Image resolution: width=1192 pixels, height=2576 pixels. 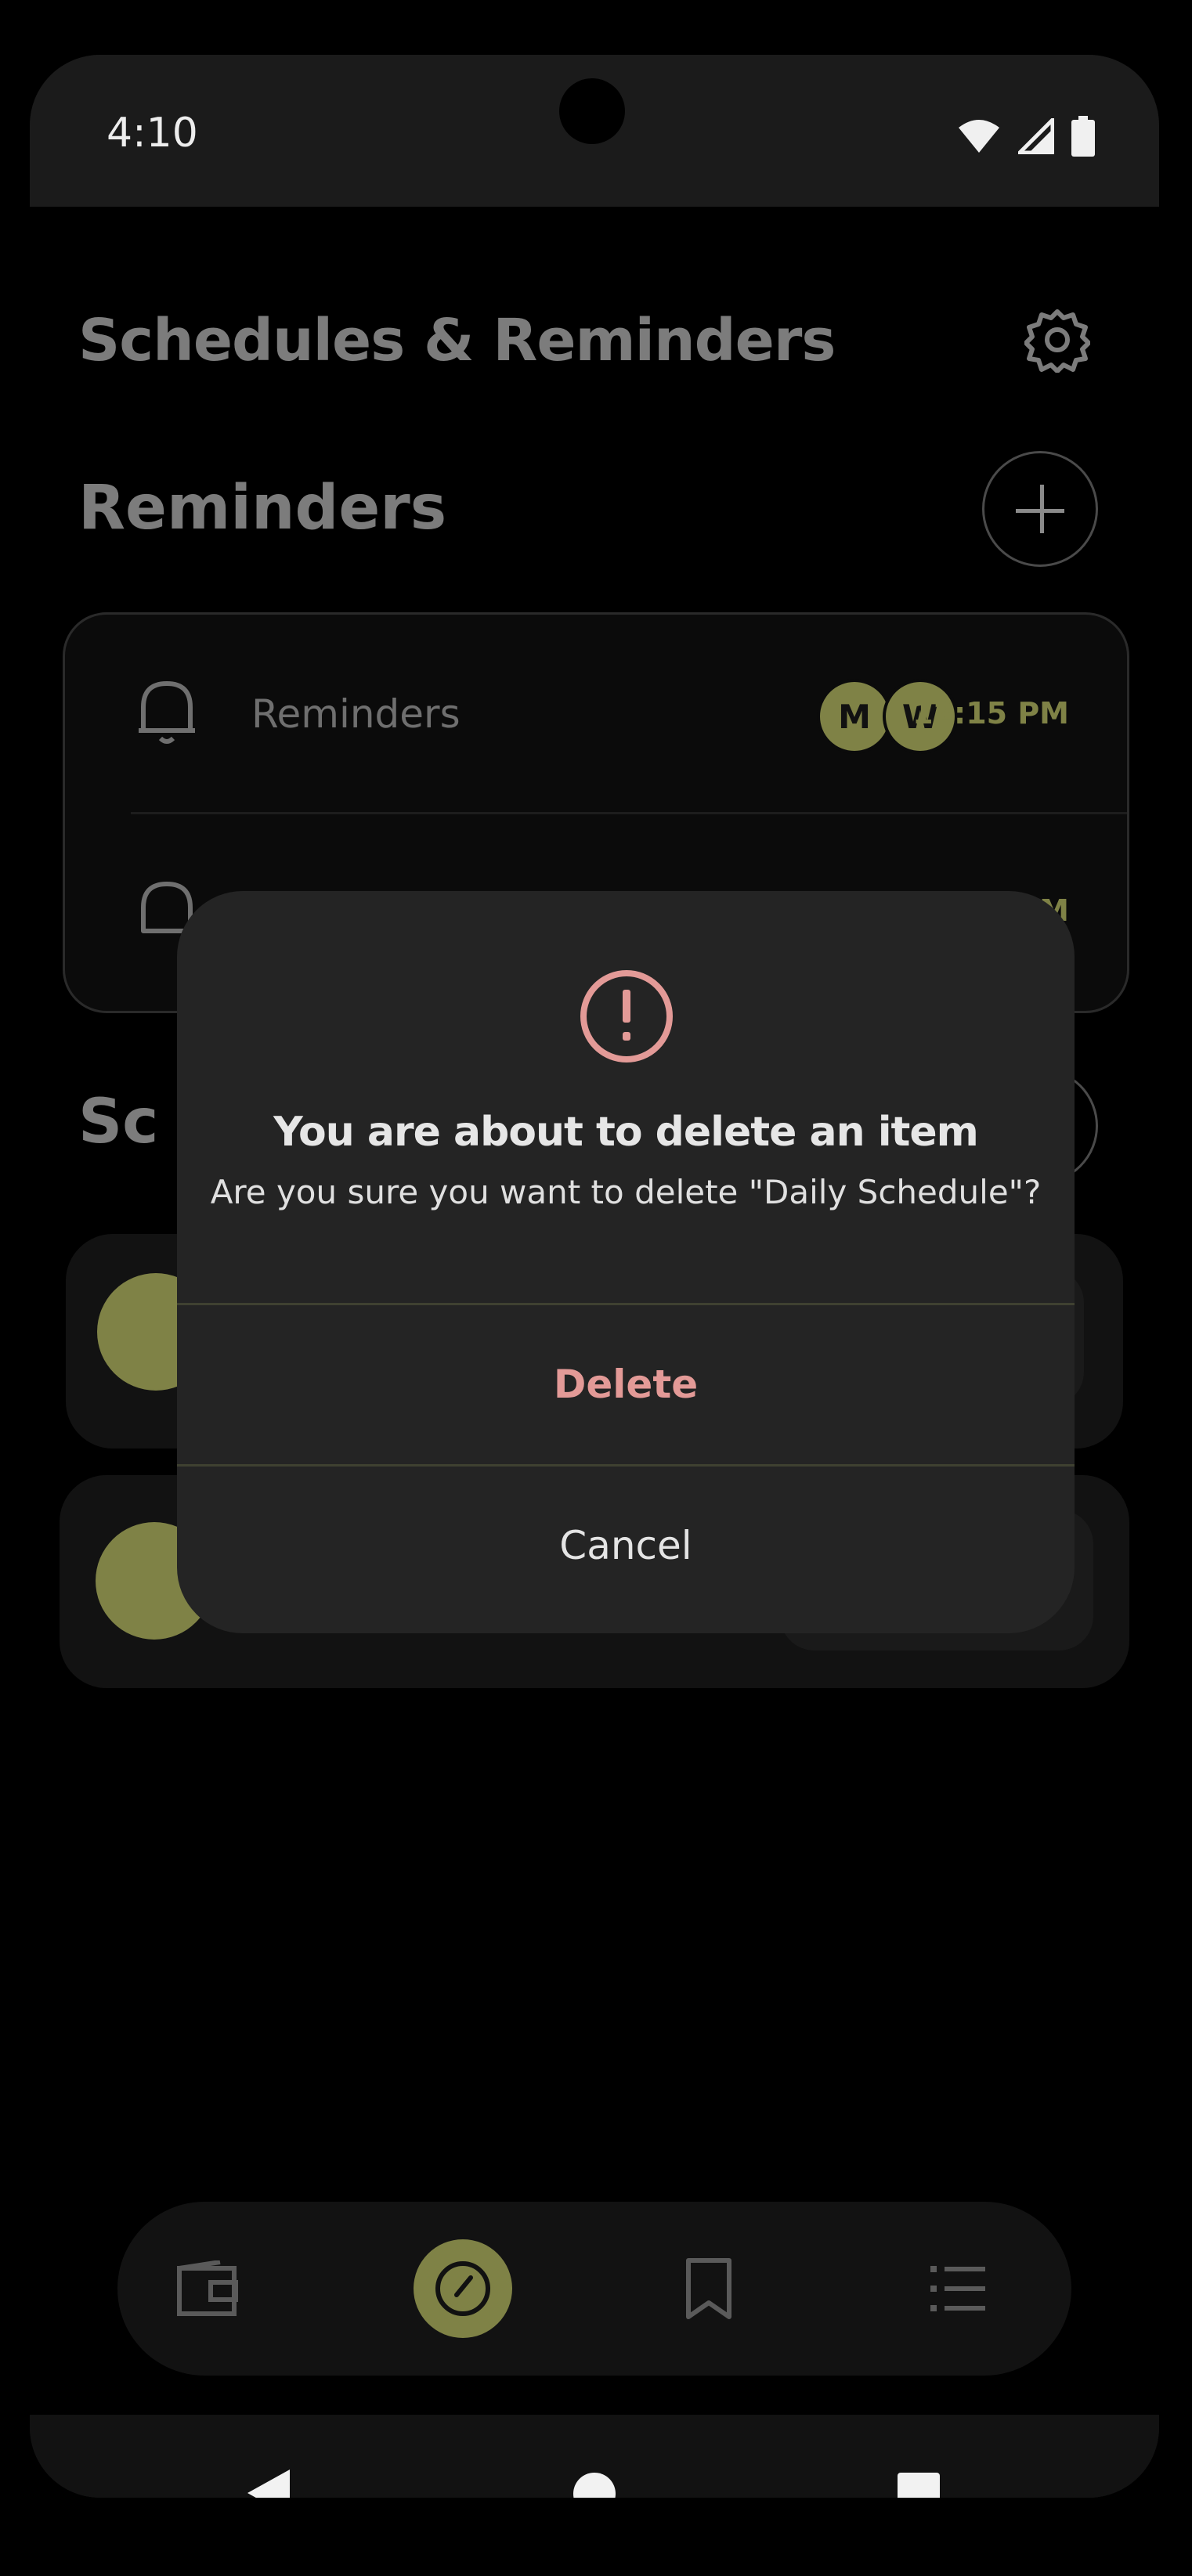 What do you see at coordinates (629, 813) in the screenshot?
I see `reminder-divider` at bounding box center [629, 813].